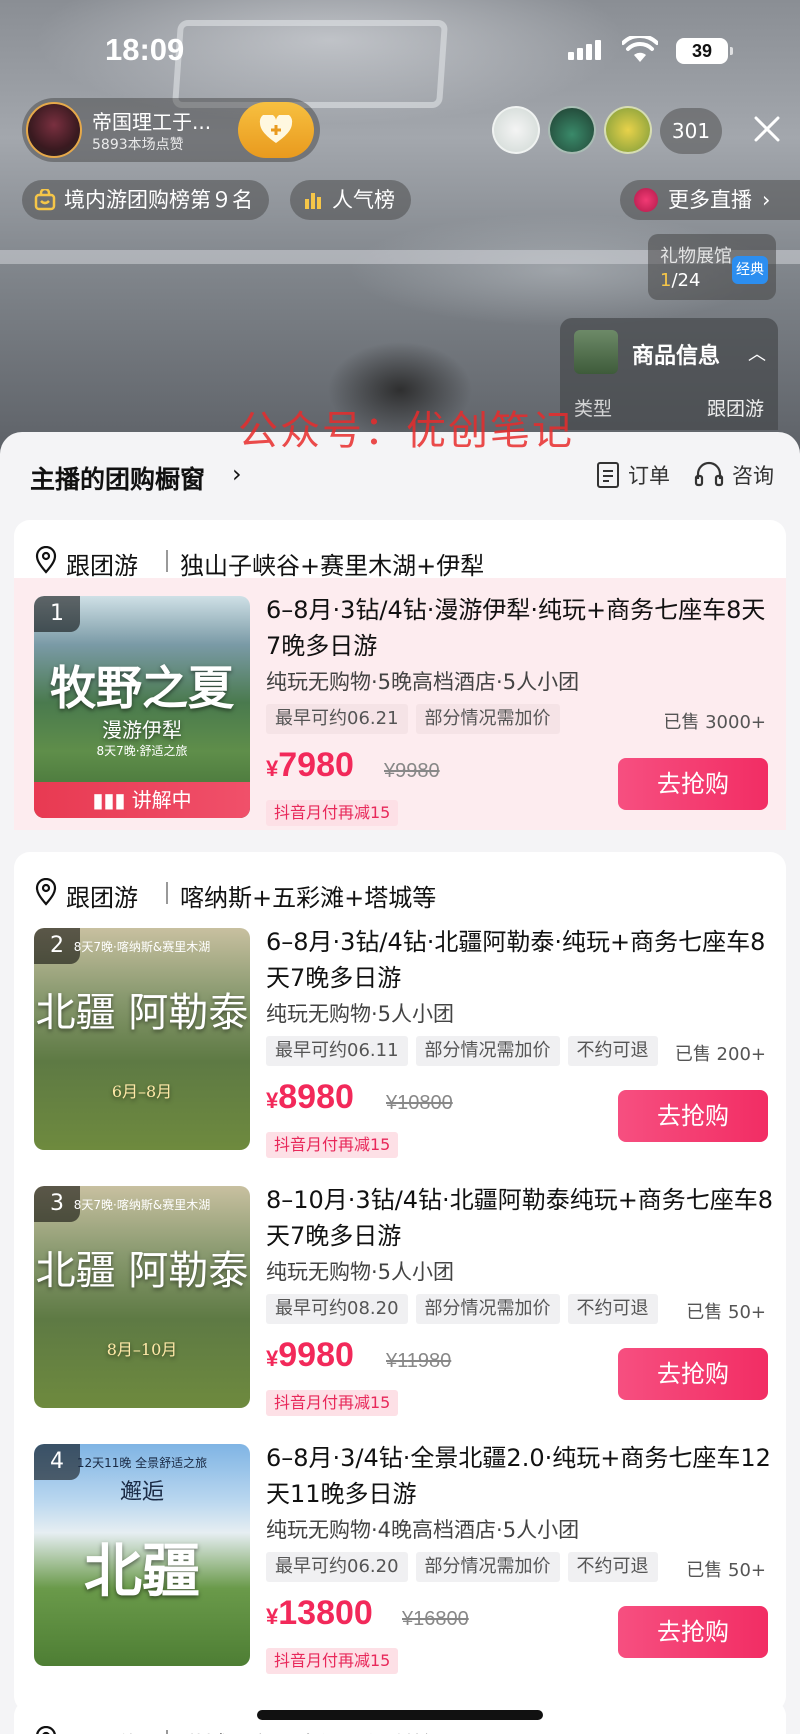 This screenshot has width=800, height=1734. What do you see at coordinates (521, 1476) in the screenshot?
I see `product-title: 6–8月·3/4钻·全景北疆2.0·纯玩+商务七座车12天11晚多日游` at bounding box center [521, 1476].